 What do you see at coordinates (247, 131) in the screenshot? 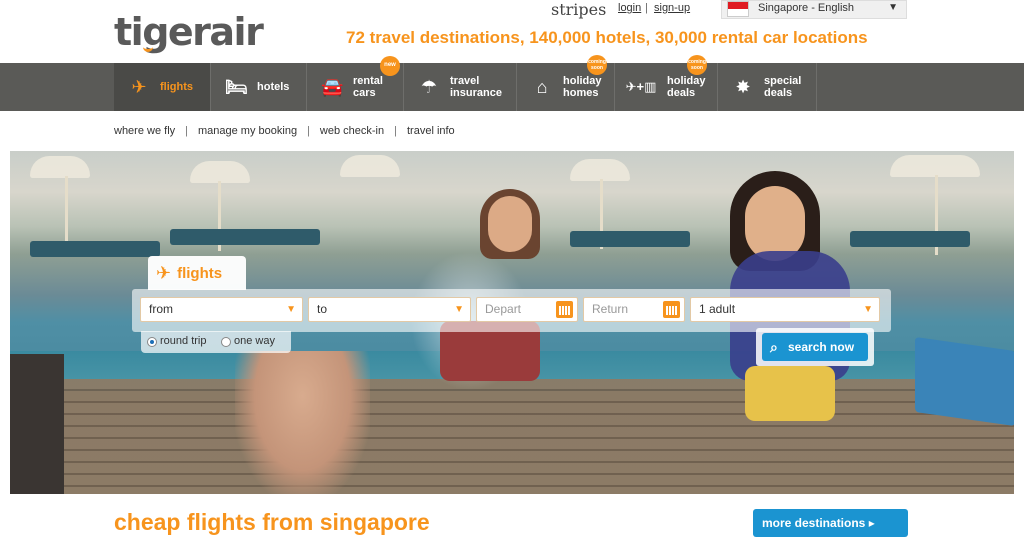
I see `subnav-manage-booking: manage my booking` at bounding box center [247, 131].